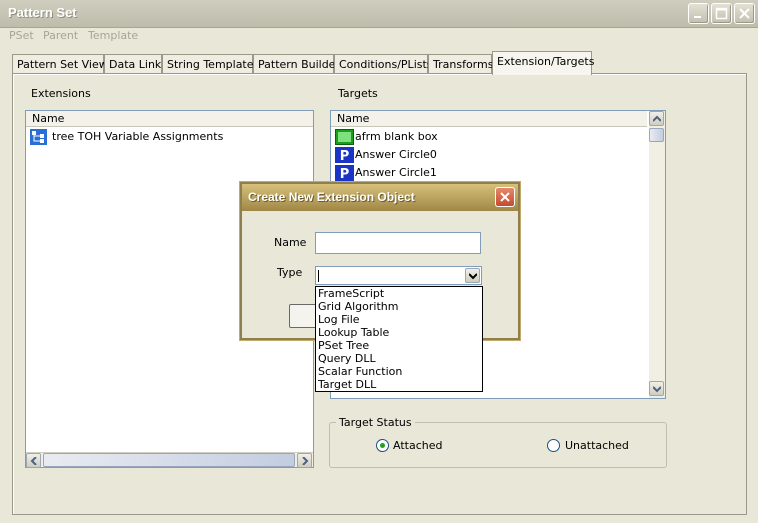 The image size is (758, 523). I want to click on scroll-up-button, so click(656, 118).